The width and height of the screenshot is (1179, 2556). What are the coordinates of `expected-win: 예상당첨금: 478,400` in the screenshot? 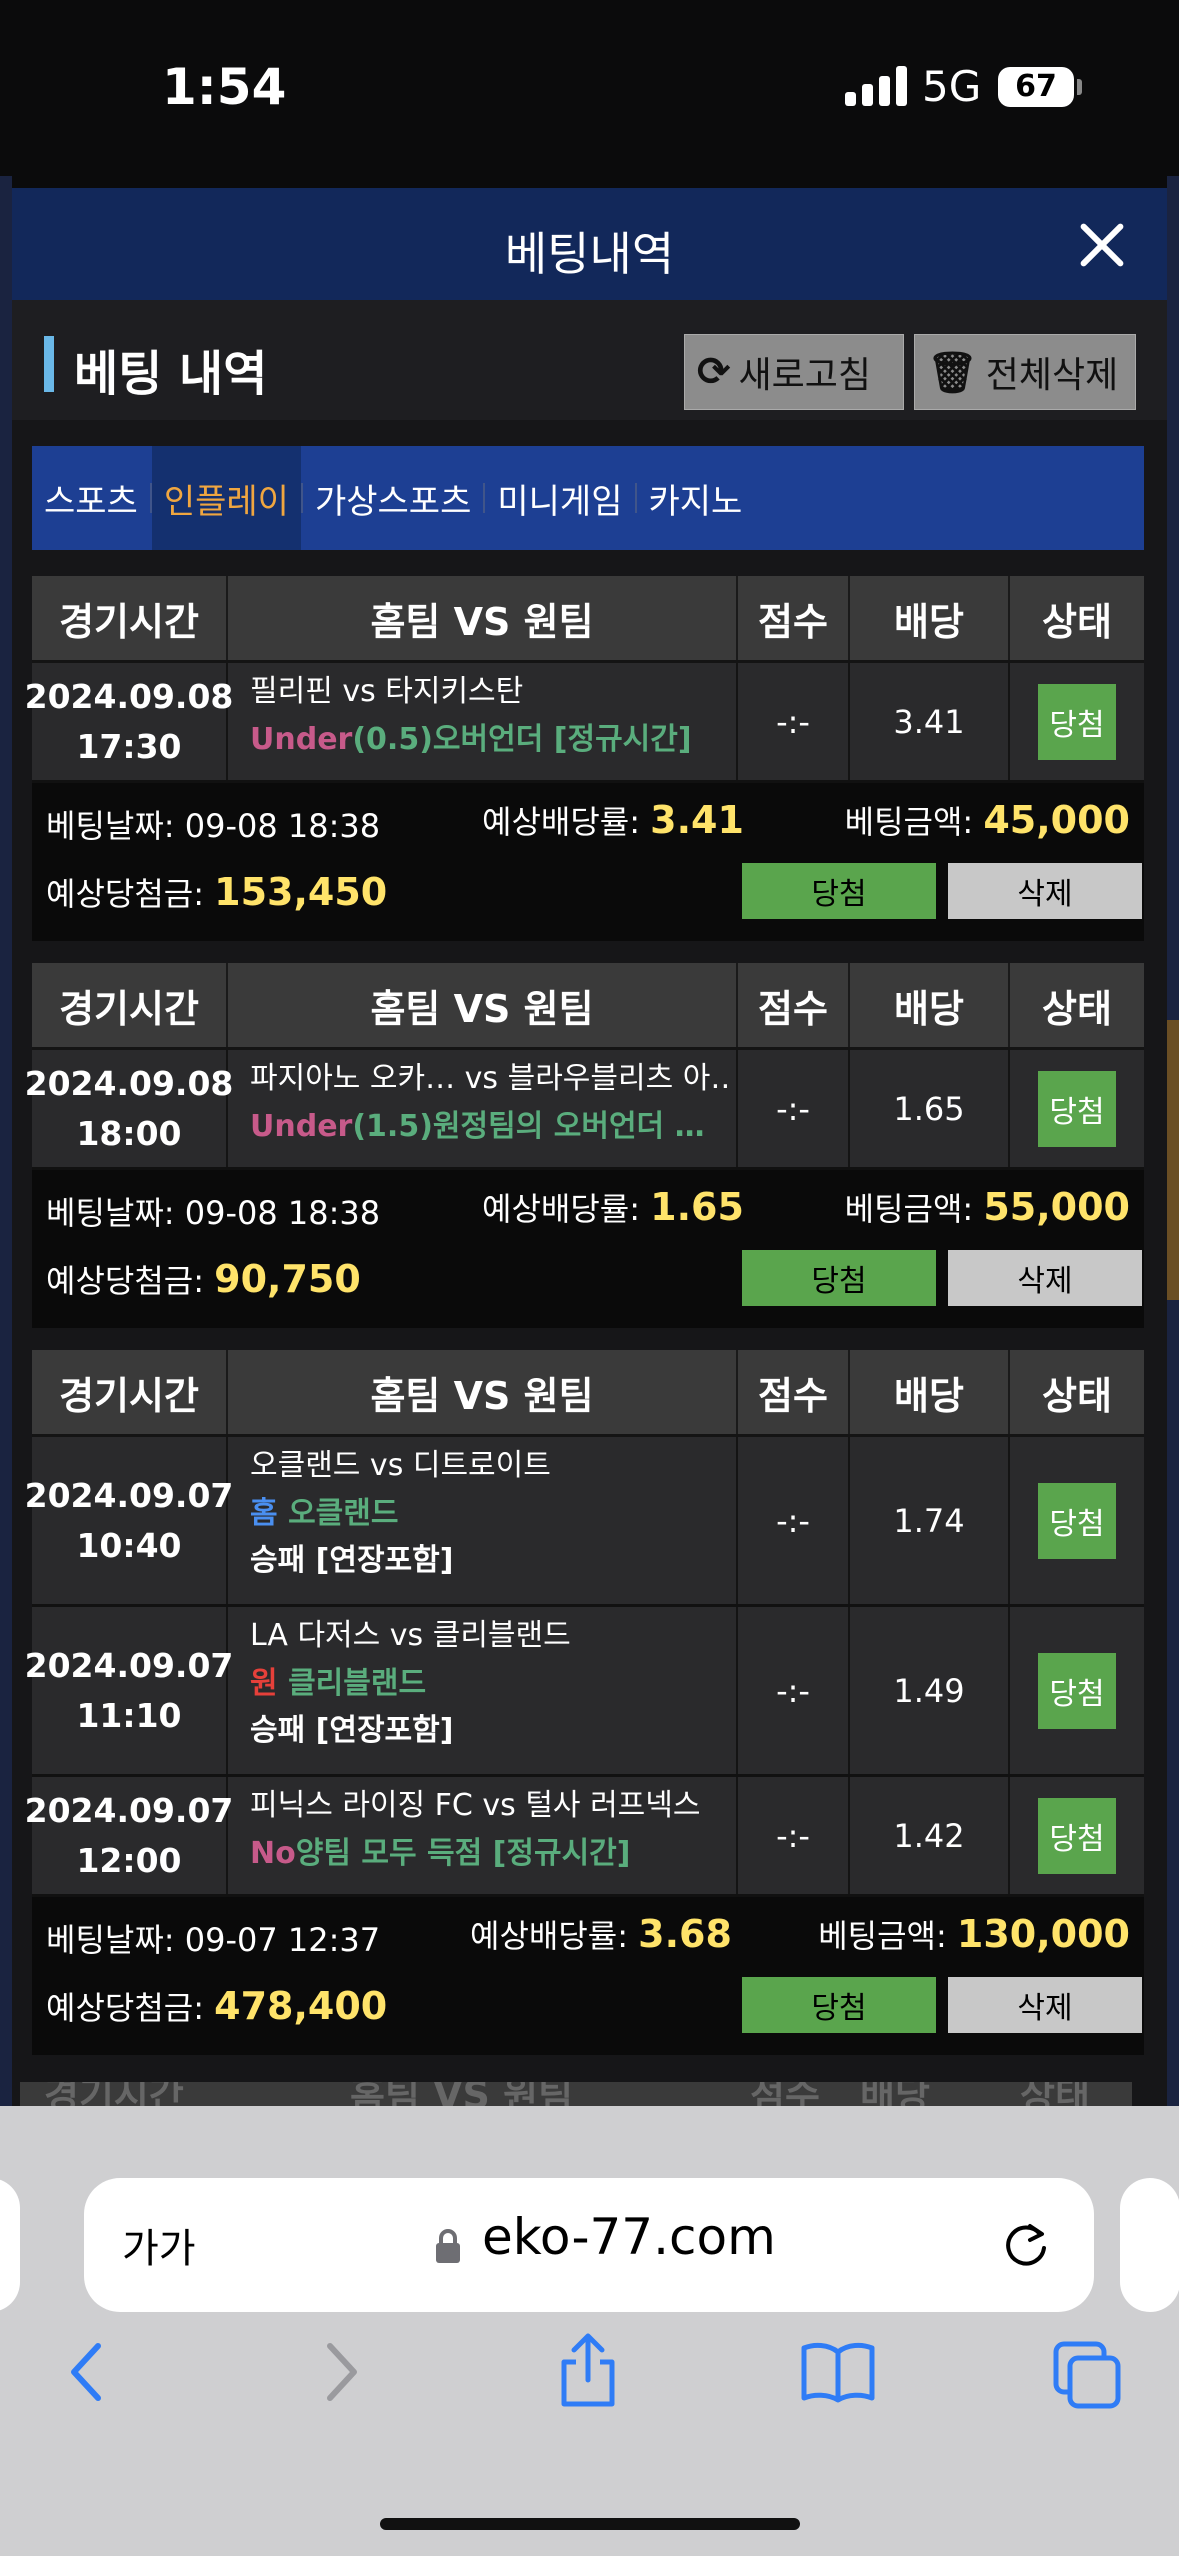 It's located at (216, 2006).